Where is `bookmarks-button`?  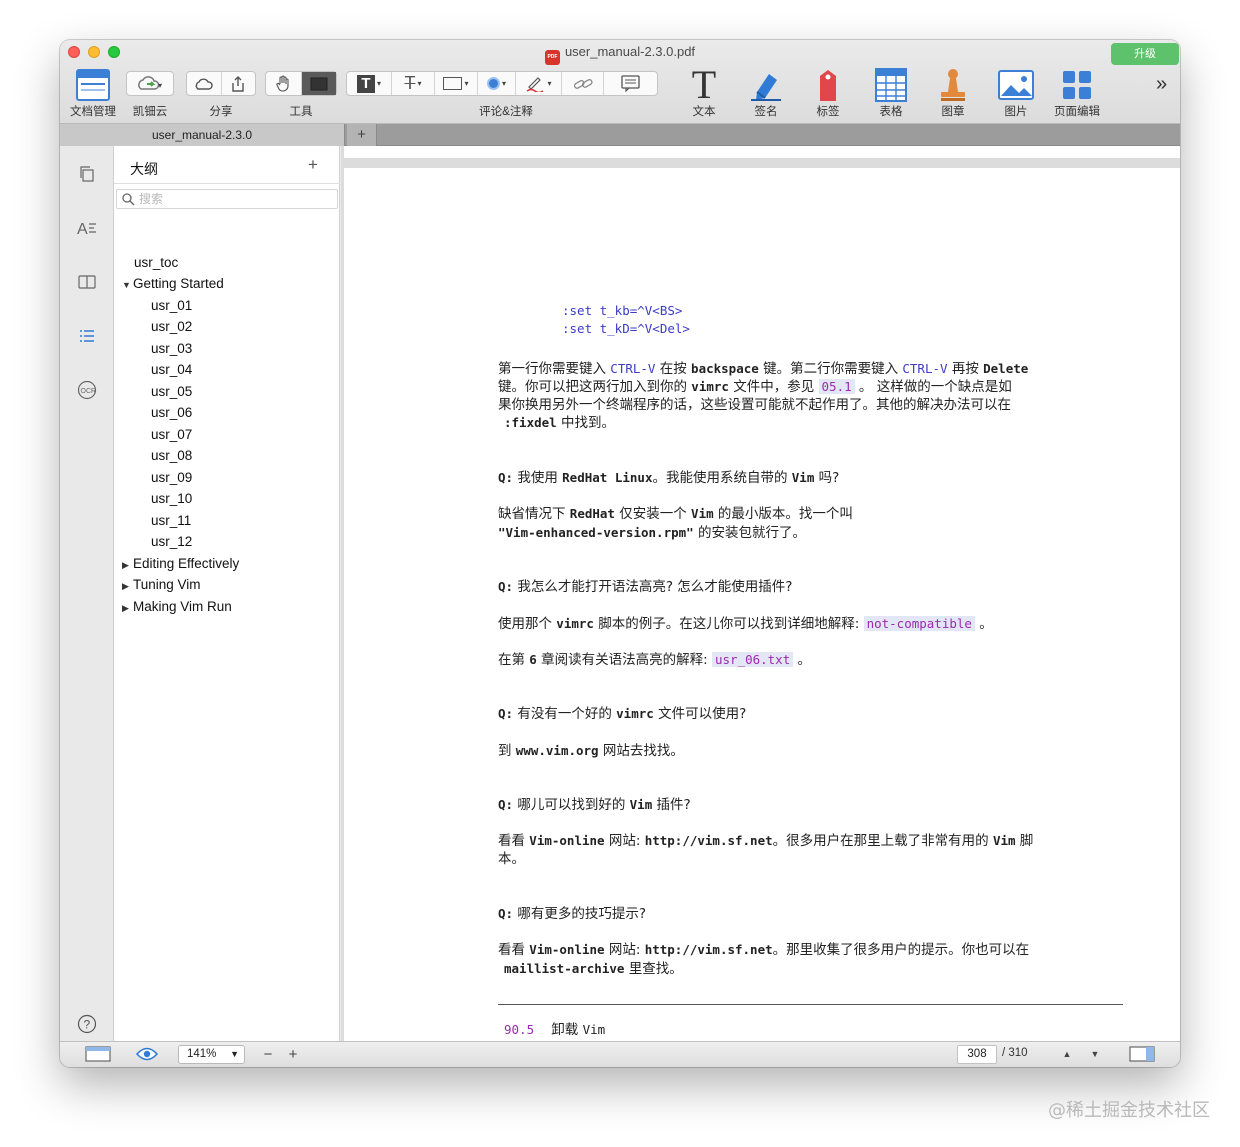
bookmarks-button is located at coordinates (87, 282).